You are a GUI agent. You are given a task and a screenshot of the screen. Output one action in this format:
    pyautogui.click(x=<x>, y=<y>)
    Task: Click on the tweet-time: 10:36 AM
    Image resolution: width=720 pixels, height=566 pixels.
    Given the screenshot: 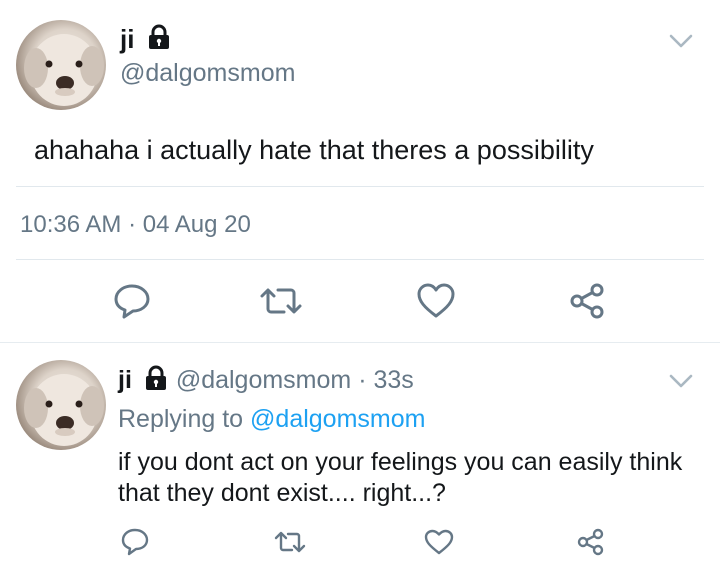 What is the action you would take?
    pyautogui.click(x=71, y=224)
    